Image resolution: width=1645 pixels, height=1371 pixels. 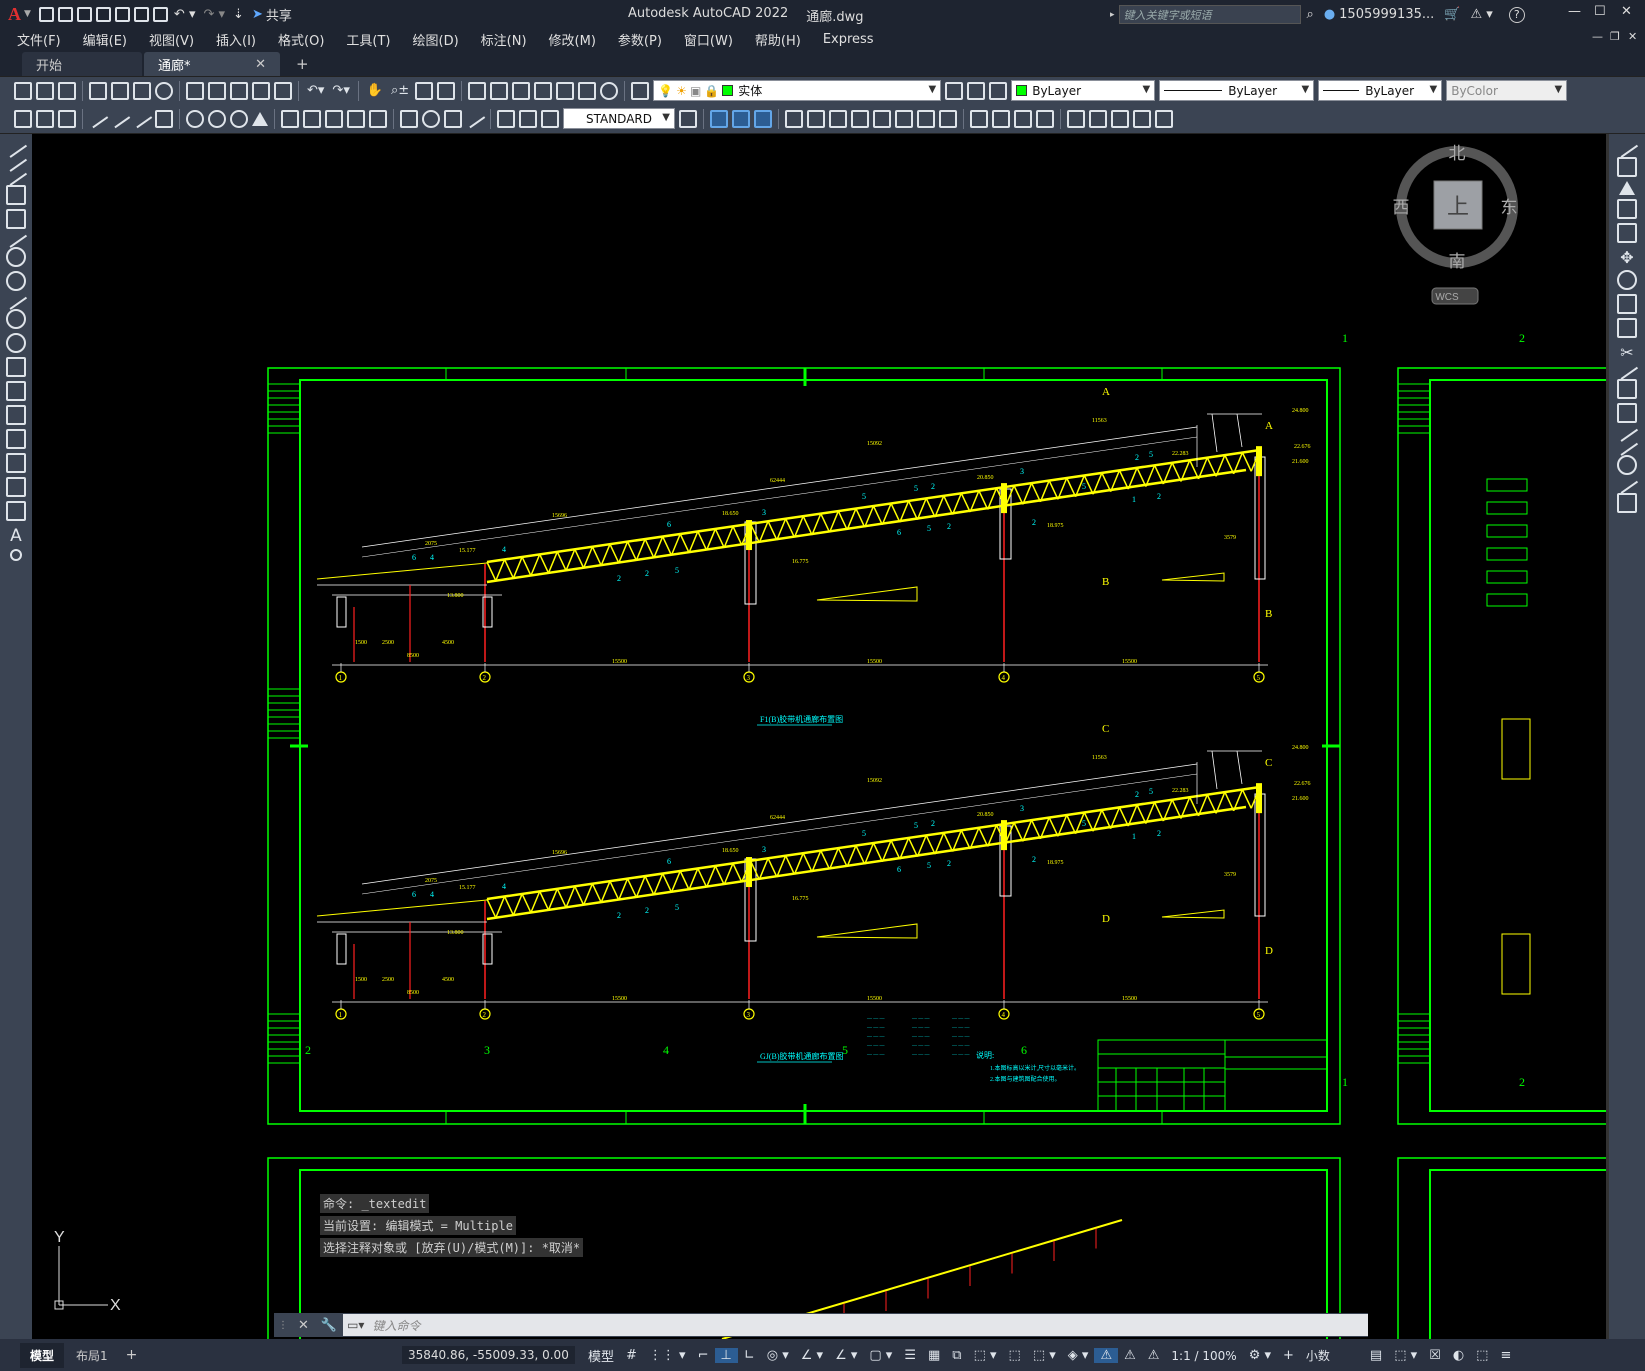 What do you see at coordinates (910, 1355) in the screenshot?
I see `lineweight-toggle-icon: ☰` at bounding box center [910, 1355].